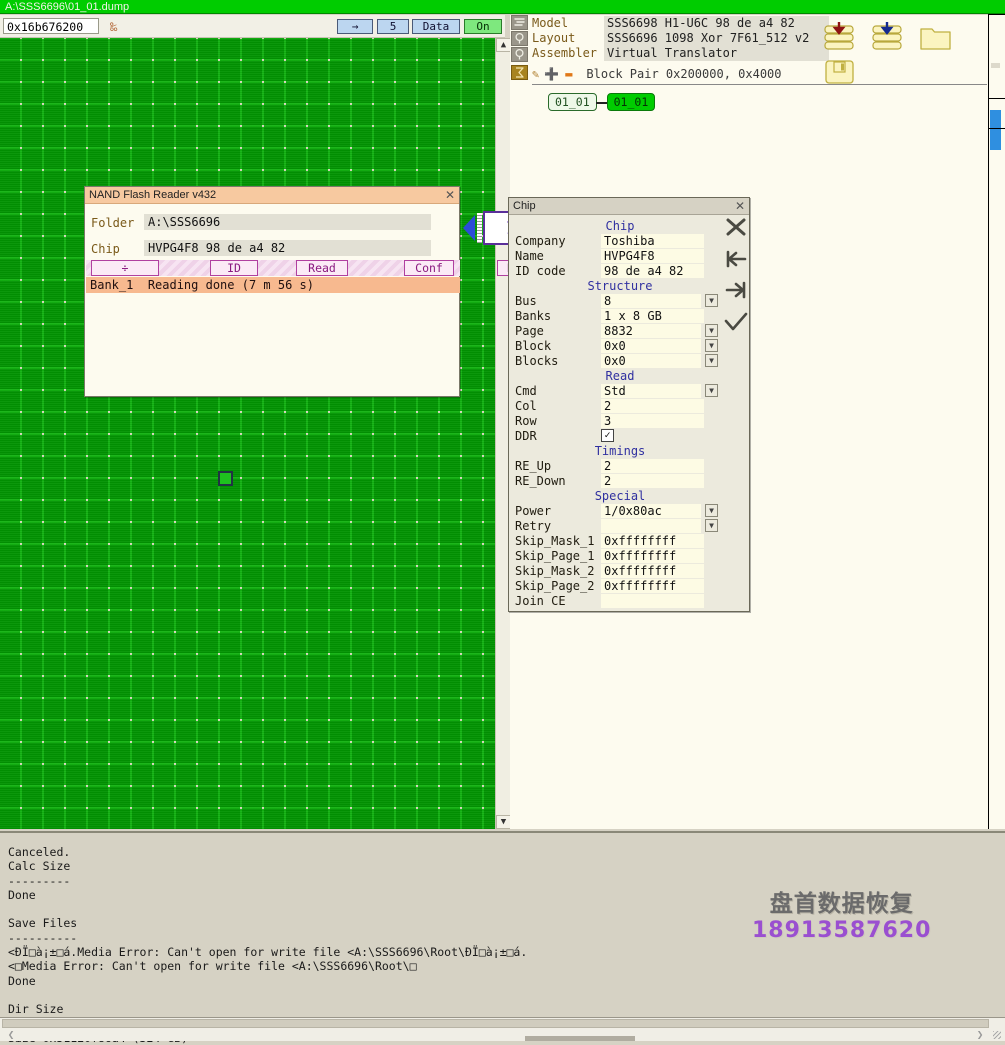 This screenshot has height=1045, width=1005. What do you see at coordinates (652, 556) in the screenshot?
I see `field-value-skip-page-1: 0xffffffff` at bounding box center [652, 556].